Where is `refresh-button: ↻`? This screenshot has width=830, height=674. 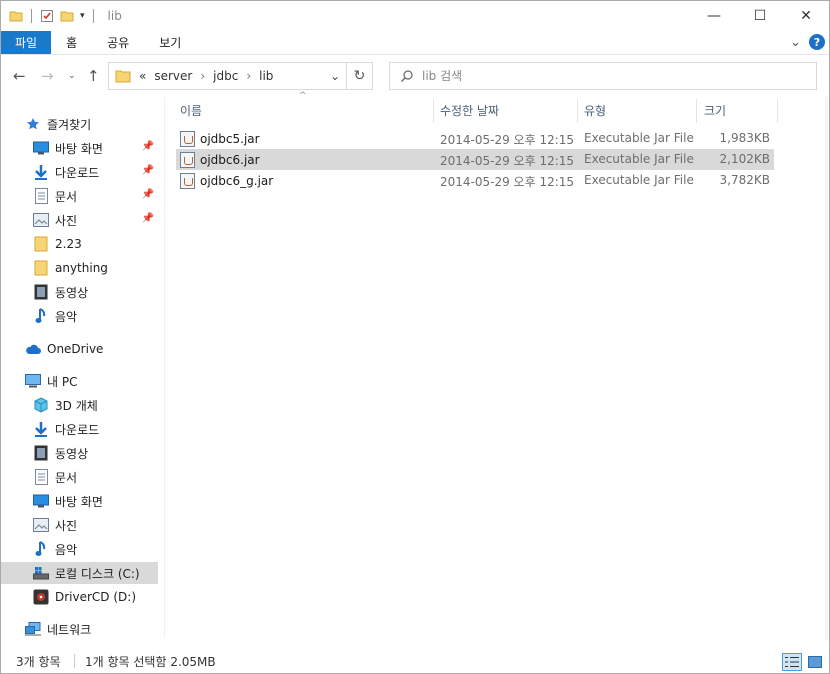 refresh-button: ↻ is located at coordinates (359, 76).